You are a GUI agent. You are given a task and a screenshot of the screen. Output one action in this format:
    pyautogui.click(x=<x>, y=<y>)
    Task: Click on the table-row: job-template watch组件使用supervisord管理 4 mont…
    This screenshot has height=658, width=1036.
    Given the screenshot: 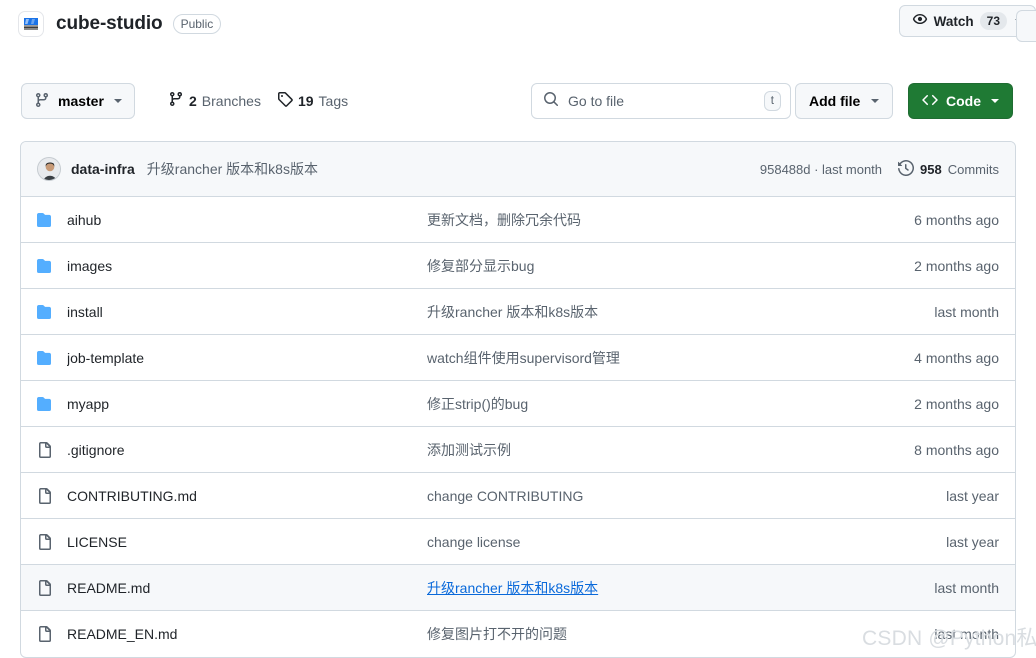 What is the action you would take?
    pyautogui.click(x=518, y=358)
    